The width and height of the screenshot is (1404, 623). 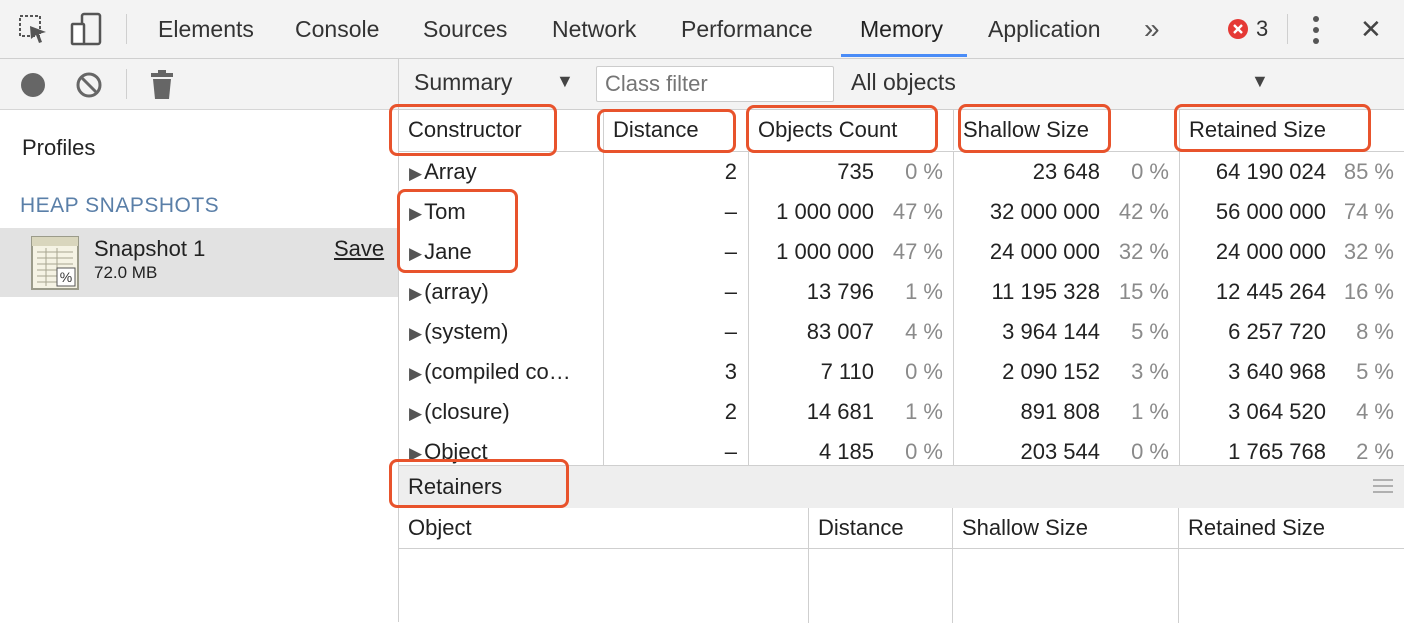 What do you see at coordinates (456, 291) in the screenshot?
I see `constructor-label: (array)` at bounding box center [456, 291].